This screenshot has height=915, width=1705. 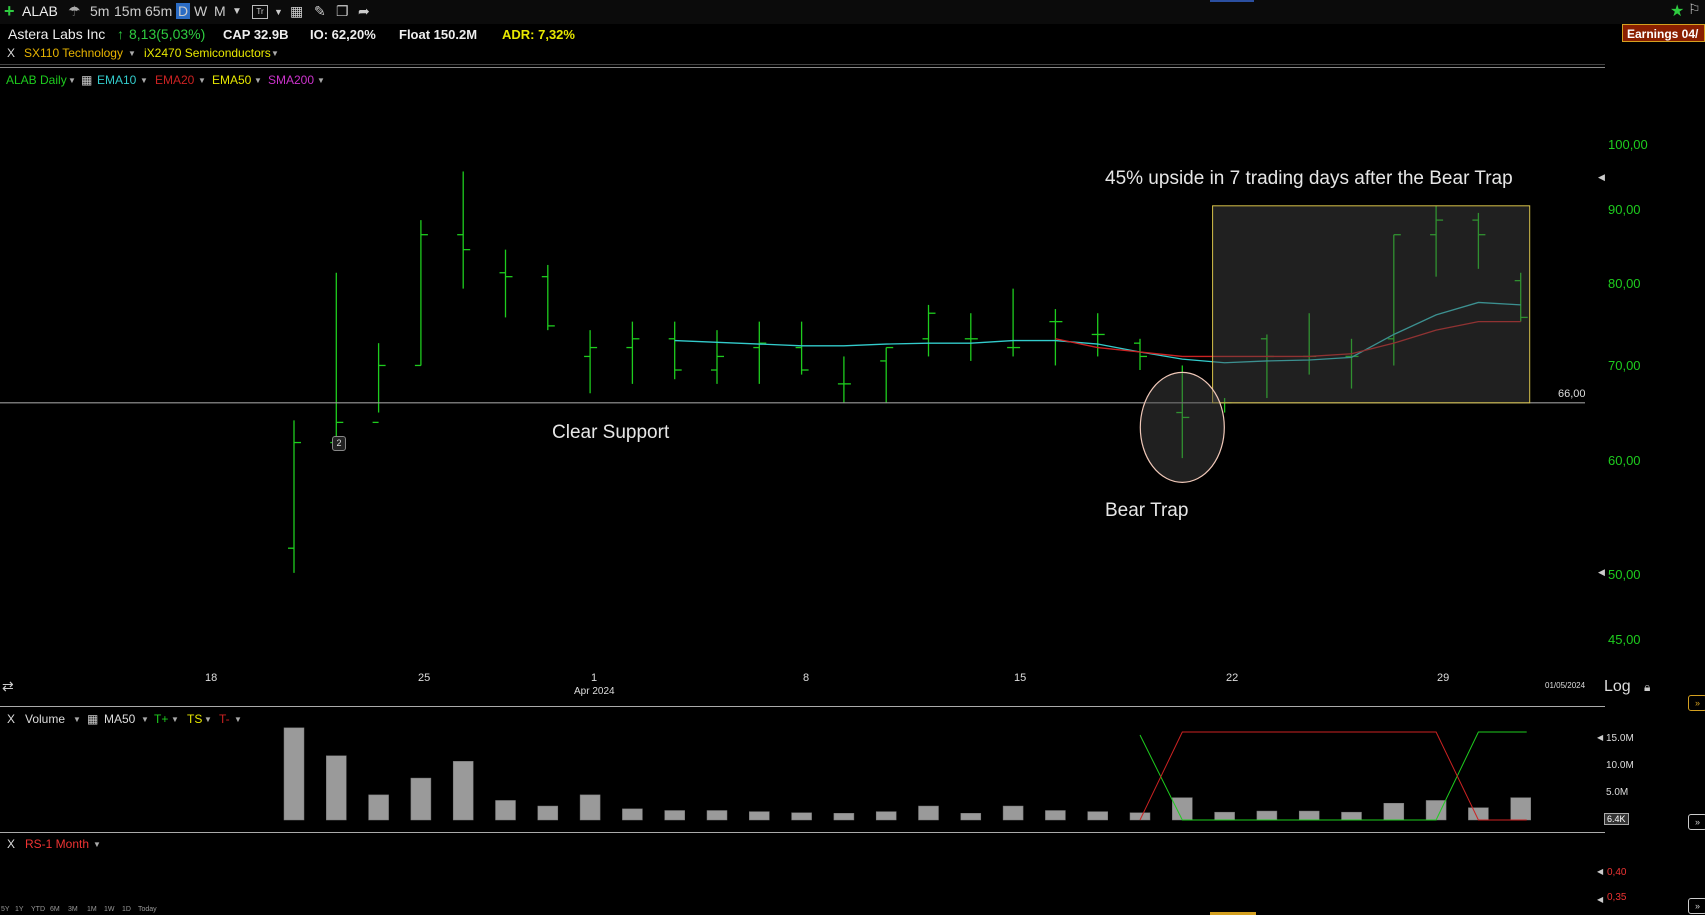 I want to click on chart-type-dropdown-icon: ▼, so click(x=278, y=12).